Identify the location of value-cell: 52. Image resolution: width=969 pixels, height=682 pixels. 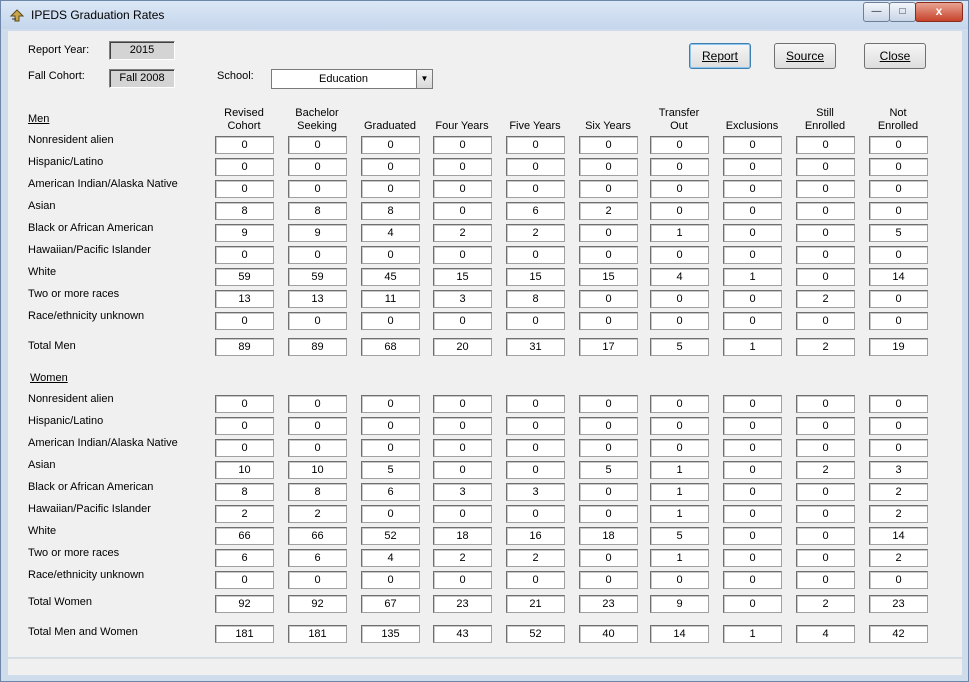
(390, 536).